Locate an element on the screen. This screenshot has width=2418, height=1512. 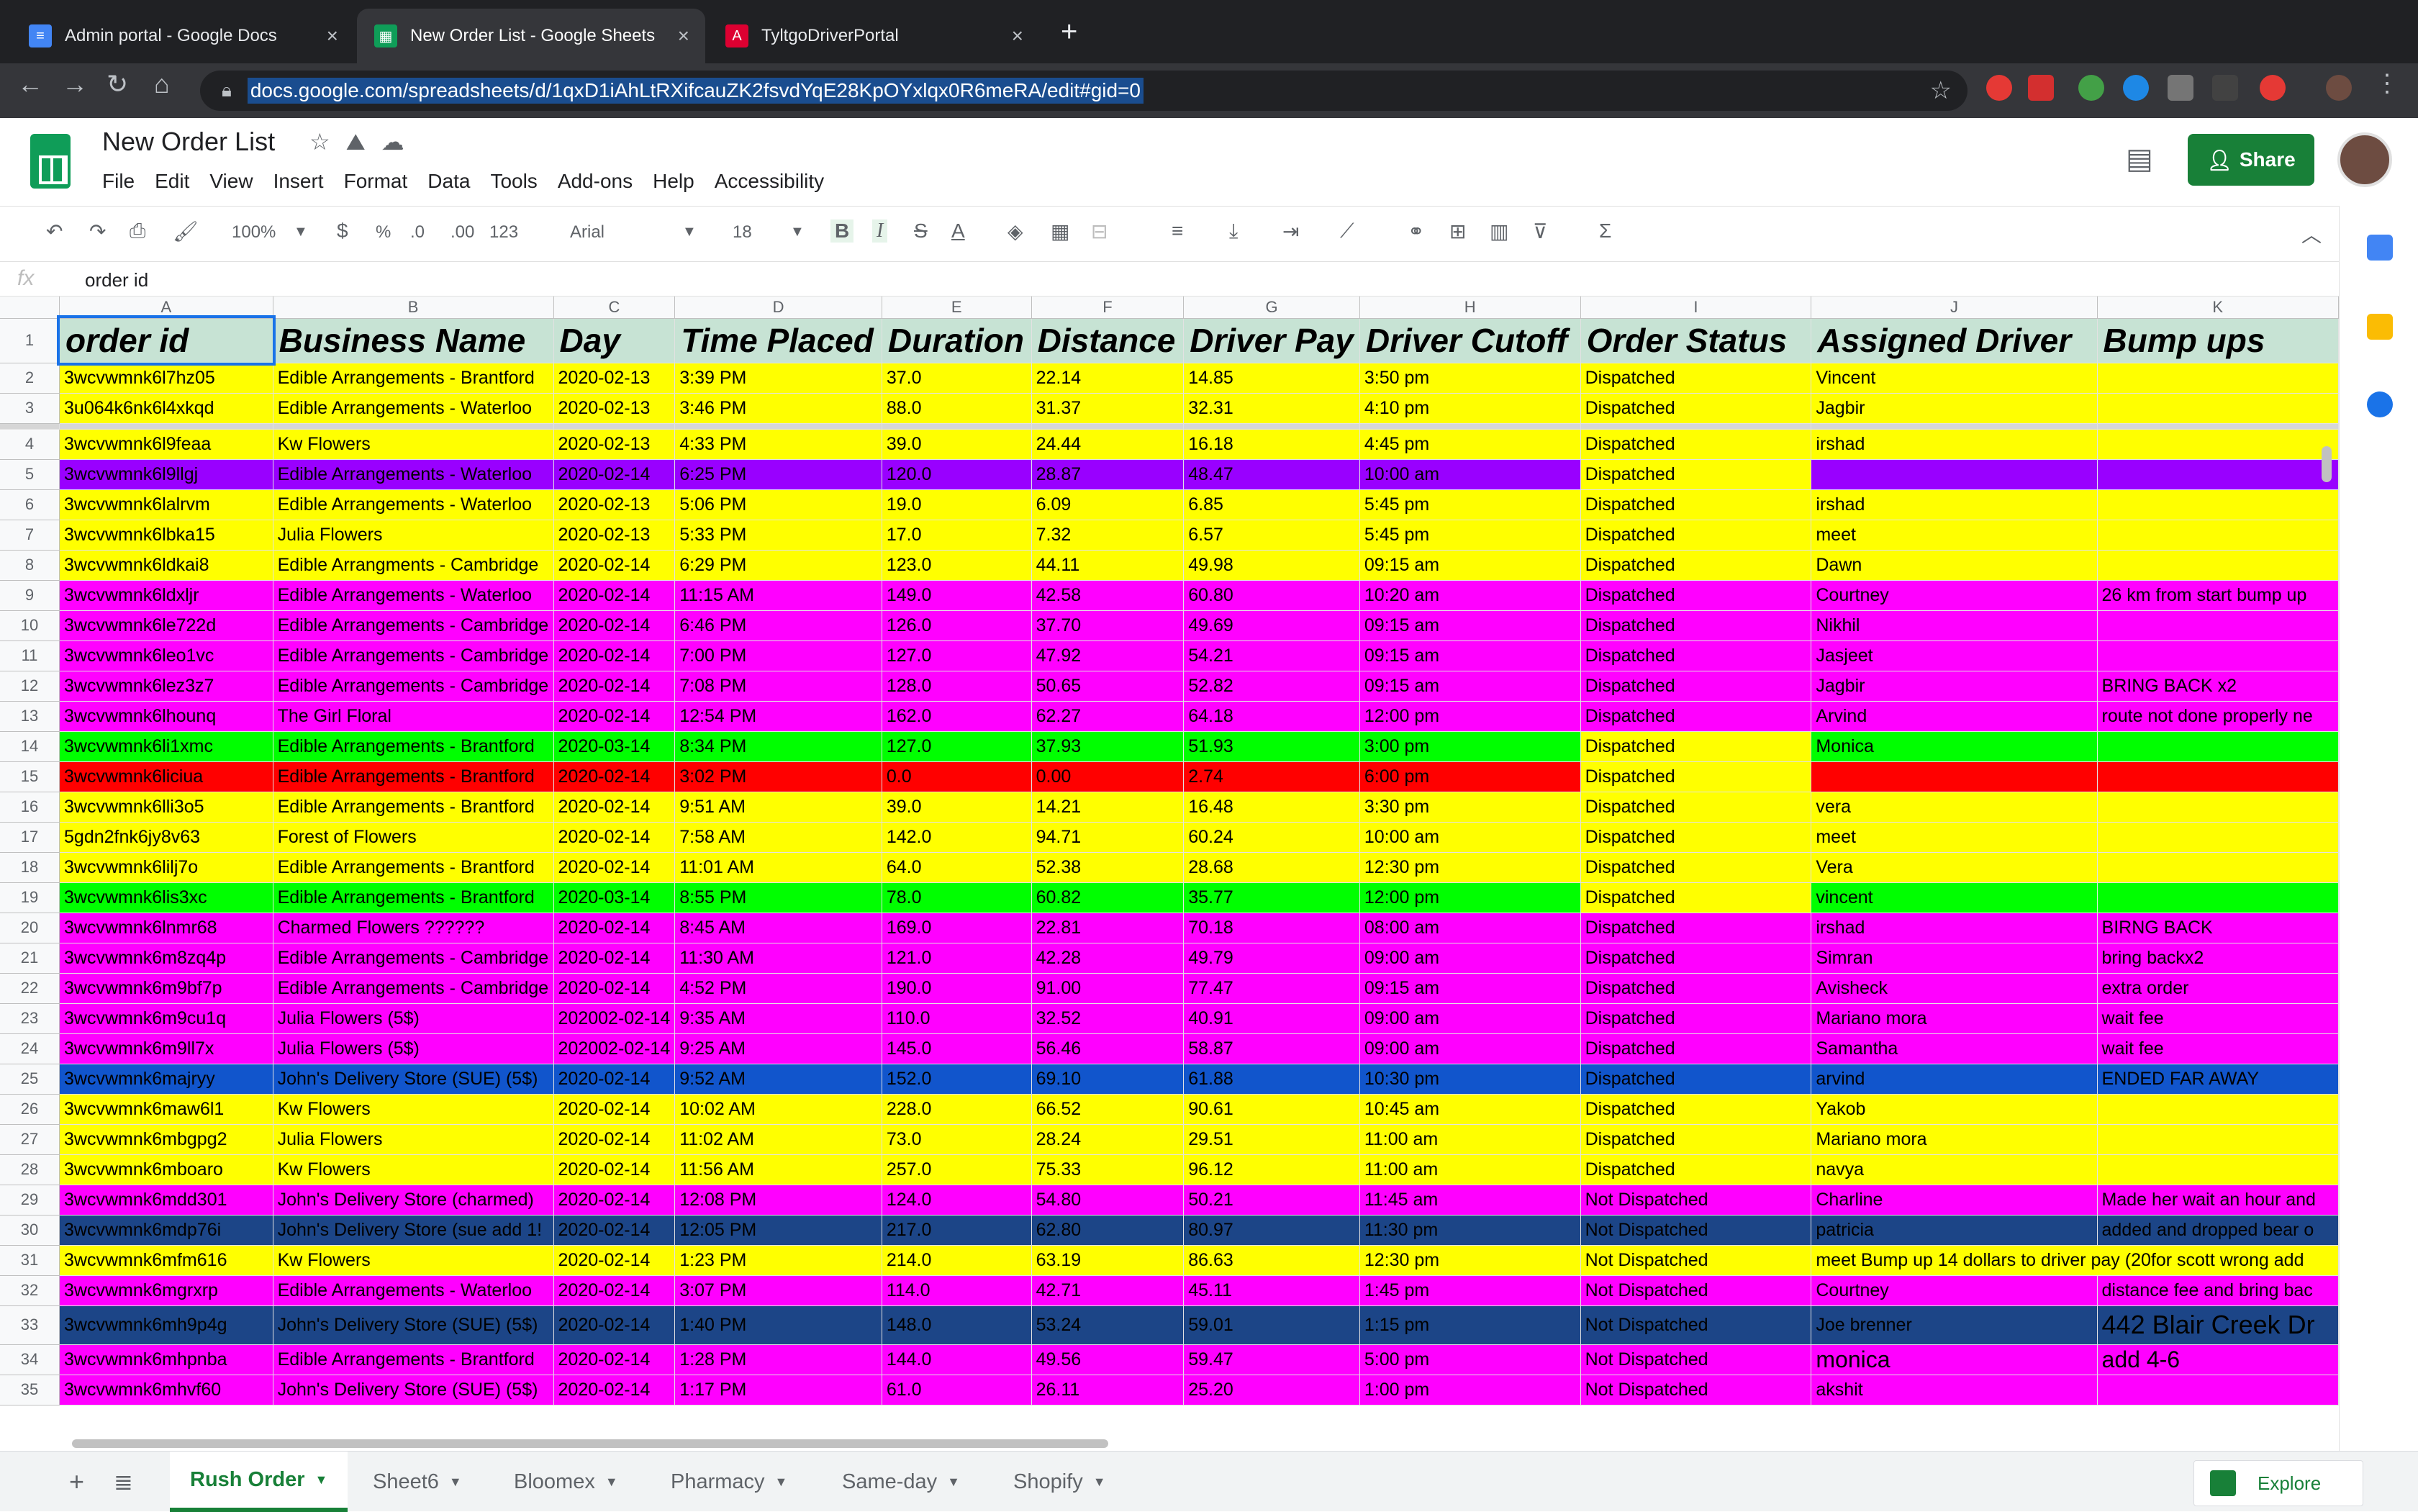
cell: 3wcvwmnk6mfm616 is located at coordinates (166, 1261).